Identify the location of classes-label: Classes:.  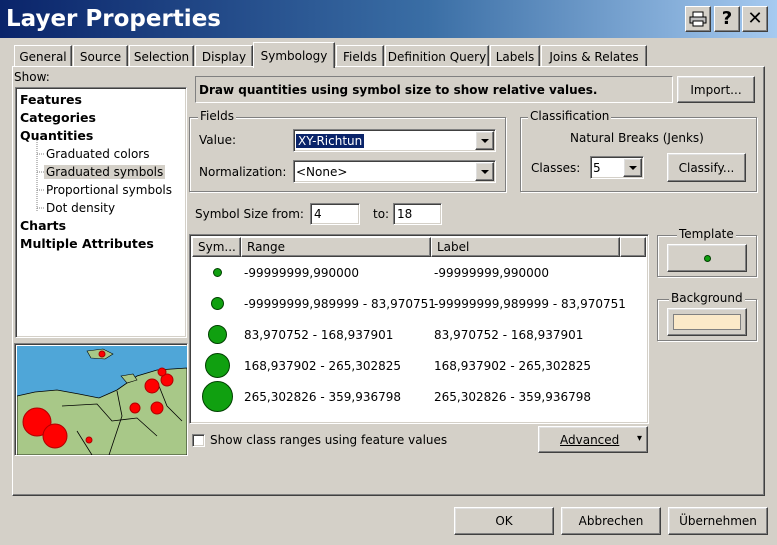
(556, 168).